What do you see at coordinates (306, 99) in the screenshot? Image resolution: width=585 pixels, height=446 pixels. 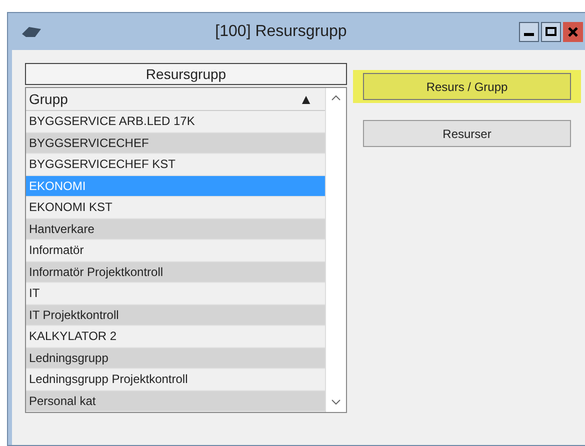 I see `sort-indicator: ▲` at bounding box center [306, 99].